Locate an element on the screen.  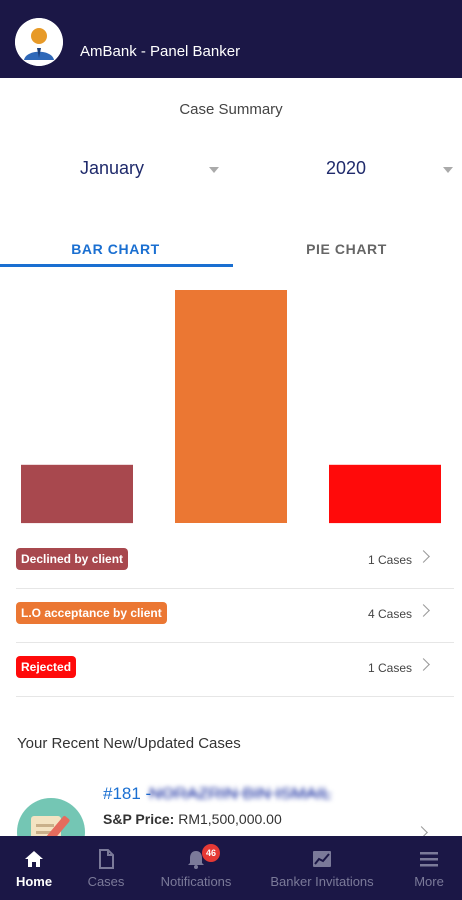
nav-notifications: 46 Notifications is located at coordinates (196, 868).